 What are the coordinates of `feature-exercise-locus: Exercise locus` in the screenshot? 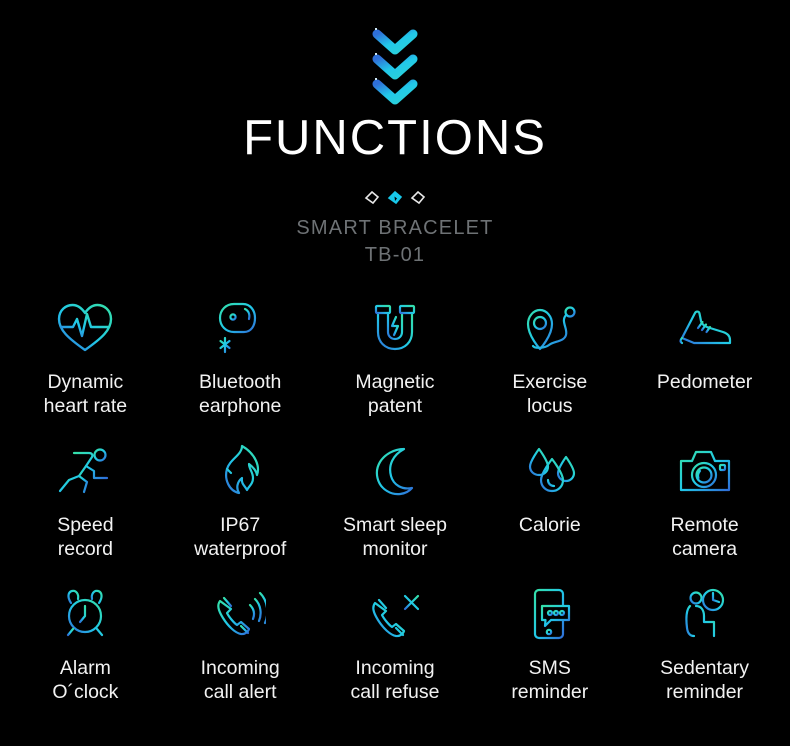 It's located at (549, 368).